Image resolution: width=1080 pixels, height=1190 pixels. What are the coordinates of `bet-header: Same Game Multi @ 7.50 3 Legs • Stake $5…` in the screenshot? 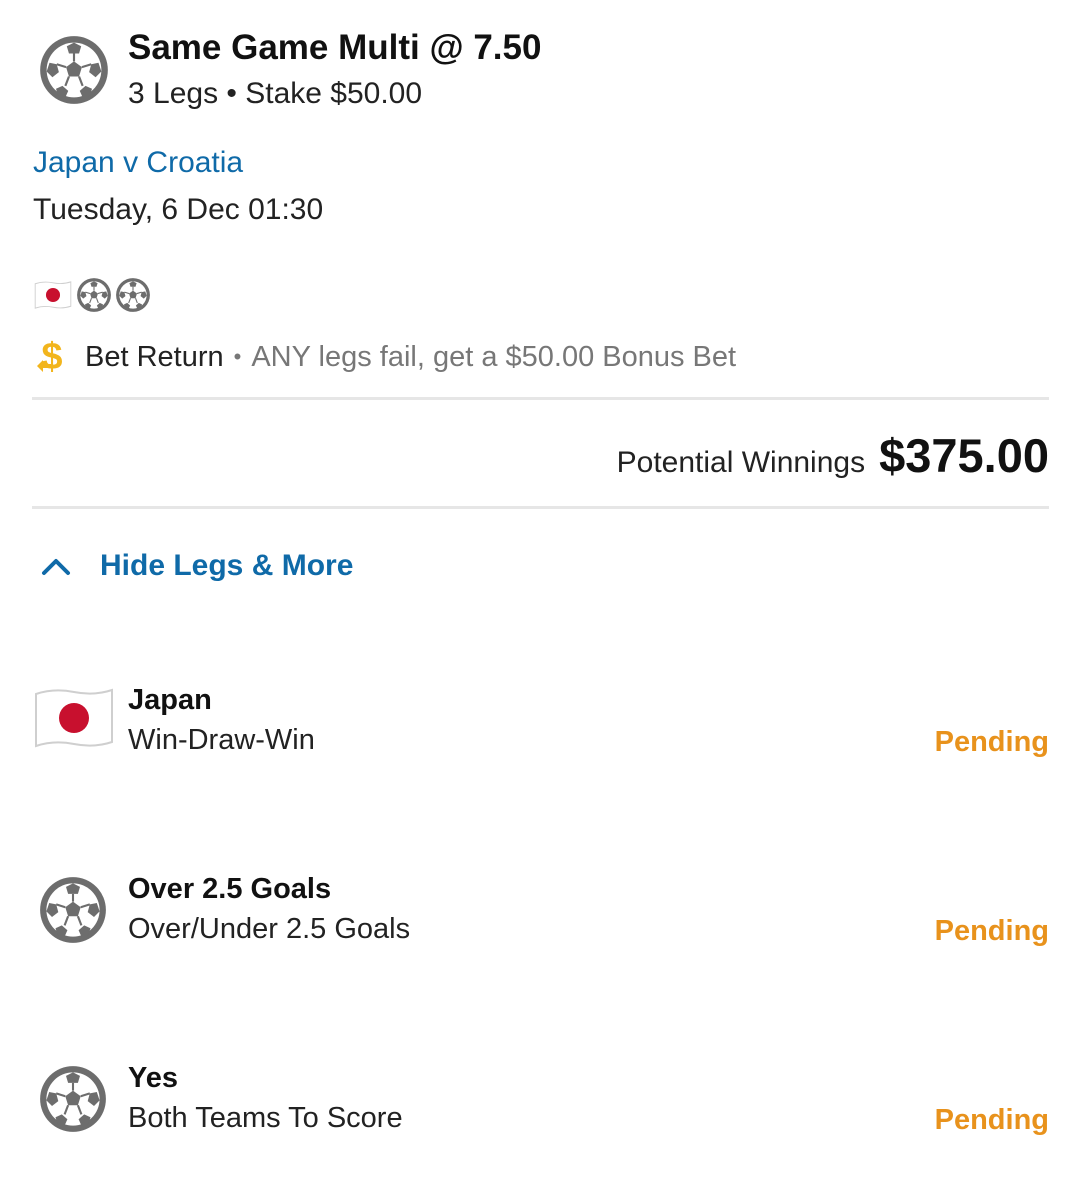 It's located at (289, 71).